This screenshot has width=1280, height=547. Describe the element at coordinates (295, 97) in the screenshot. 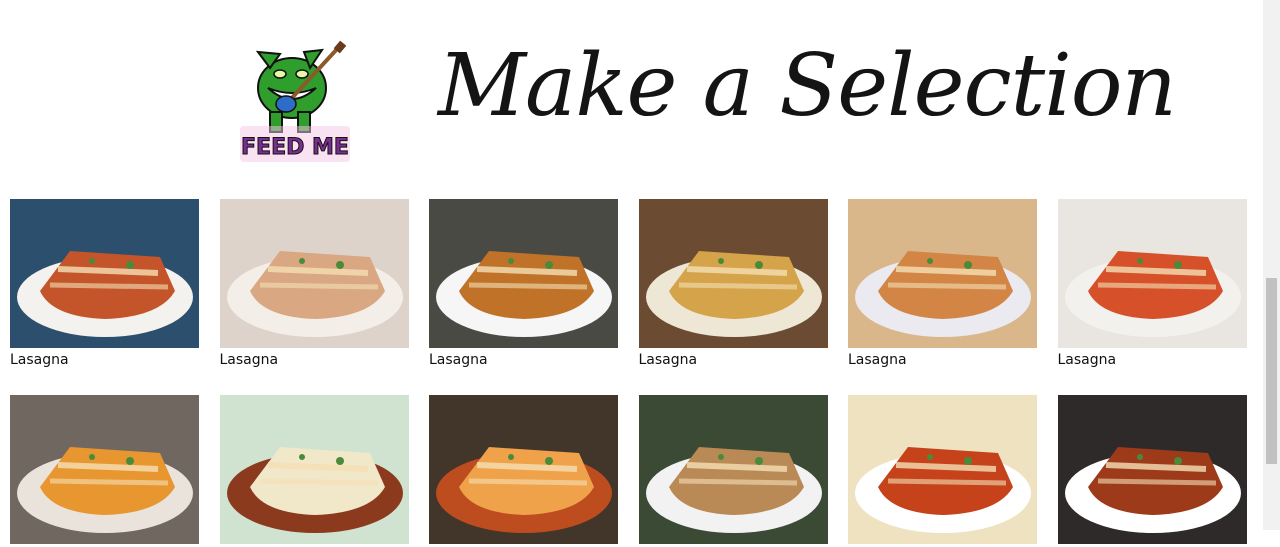

I see `feed-me-logo: FEED ME` at that location.